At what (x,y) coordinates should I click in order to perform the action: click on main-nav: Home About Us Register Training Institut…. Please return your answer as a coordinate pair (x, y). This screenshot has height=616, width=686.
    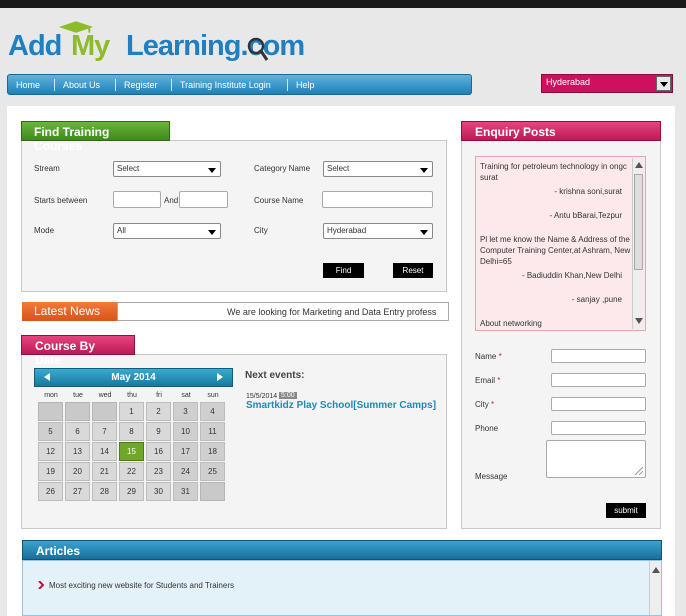
    Looking at the image, I should click on (239, 84).